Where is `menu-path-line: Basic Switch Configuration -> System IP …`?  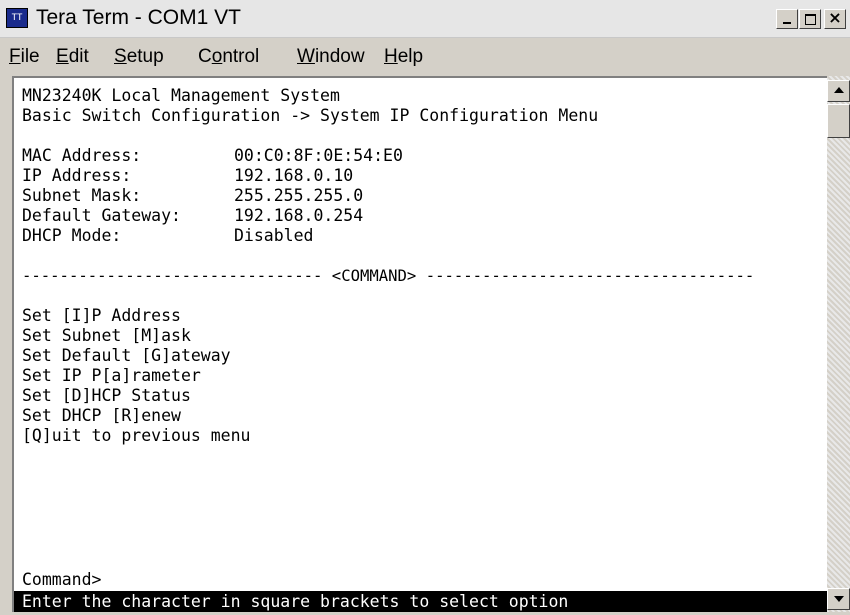
menu-path-line: Basic Switch Configuration -> System IP … is located at coordinates (310, 115).